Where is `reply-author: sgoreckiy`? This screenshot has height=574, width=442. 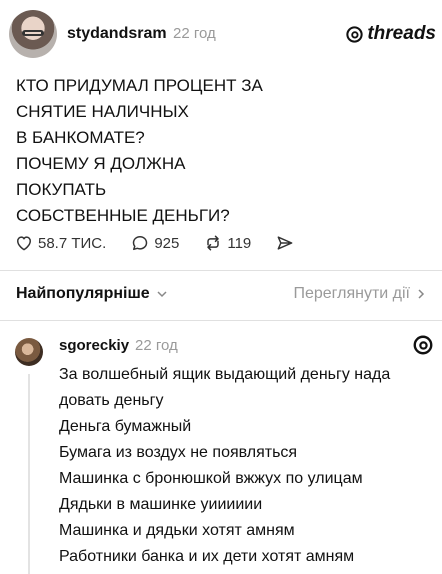
reply-author: sgoreckiy is located at coordinates (94, 345).